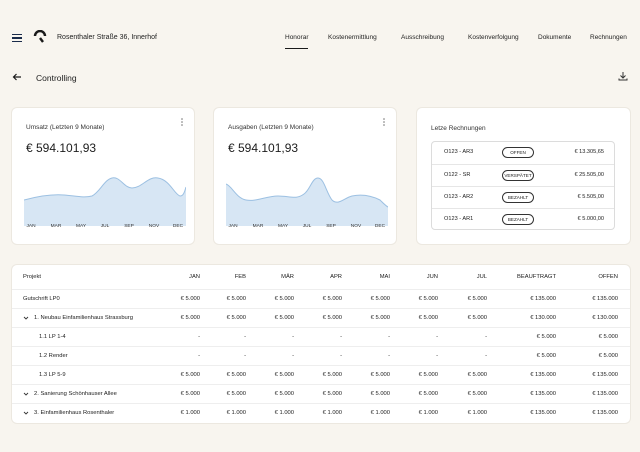  What do you see at coordinates (297, 42) in the screenshot?
I see `nav-honorar: Honorar` at bounding box center [297, 42].